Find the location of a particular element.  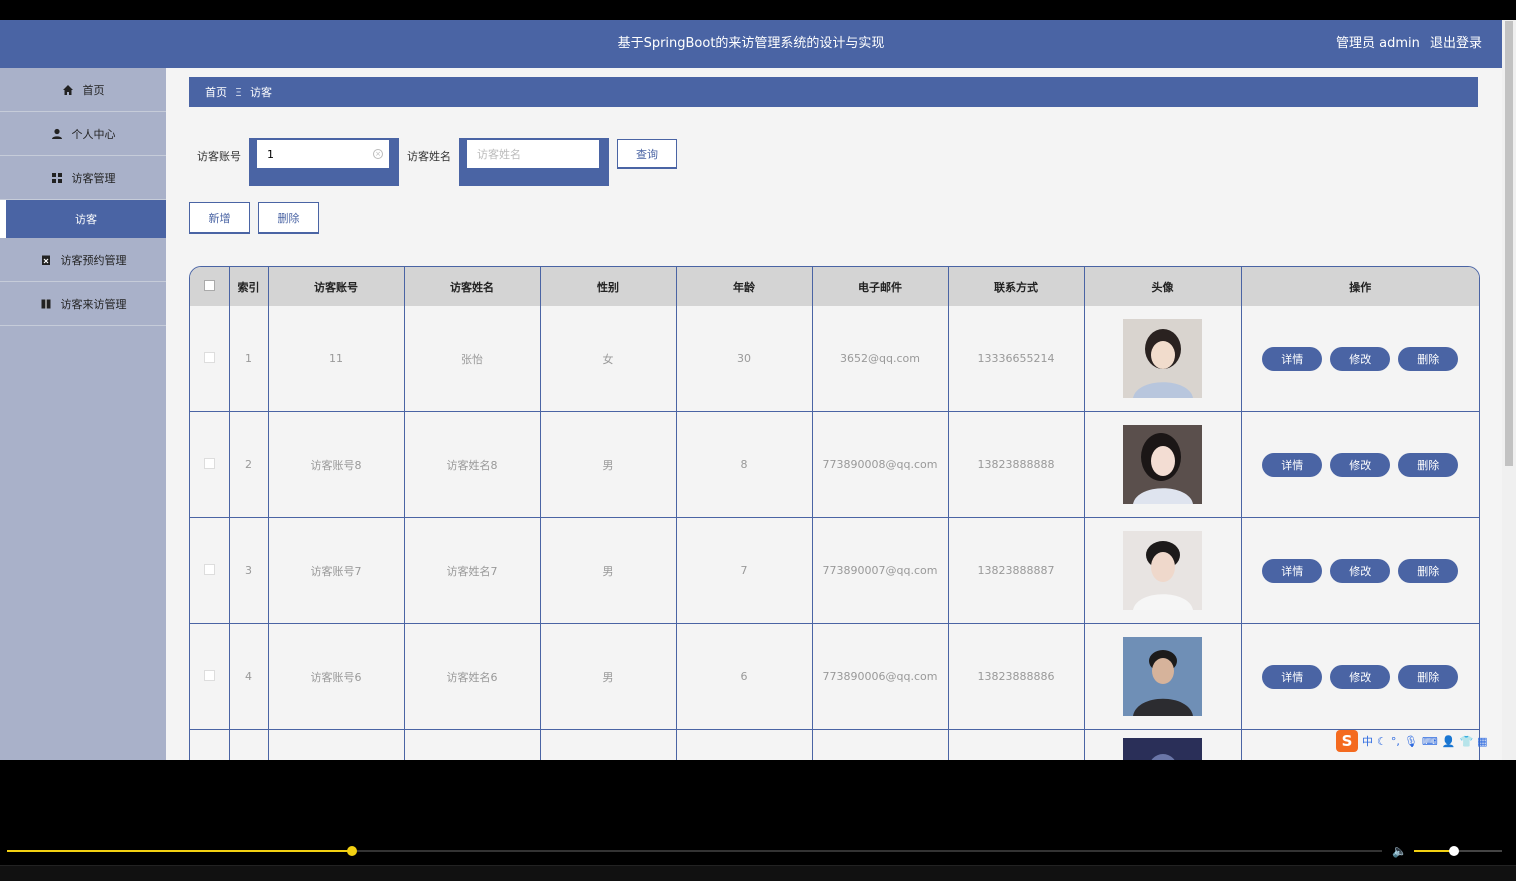

shirt-icon: 👕 is located at coordinates (1466, 741).